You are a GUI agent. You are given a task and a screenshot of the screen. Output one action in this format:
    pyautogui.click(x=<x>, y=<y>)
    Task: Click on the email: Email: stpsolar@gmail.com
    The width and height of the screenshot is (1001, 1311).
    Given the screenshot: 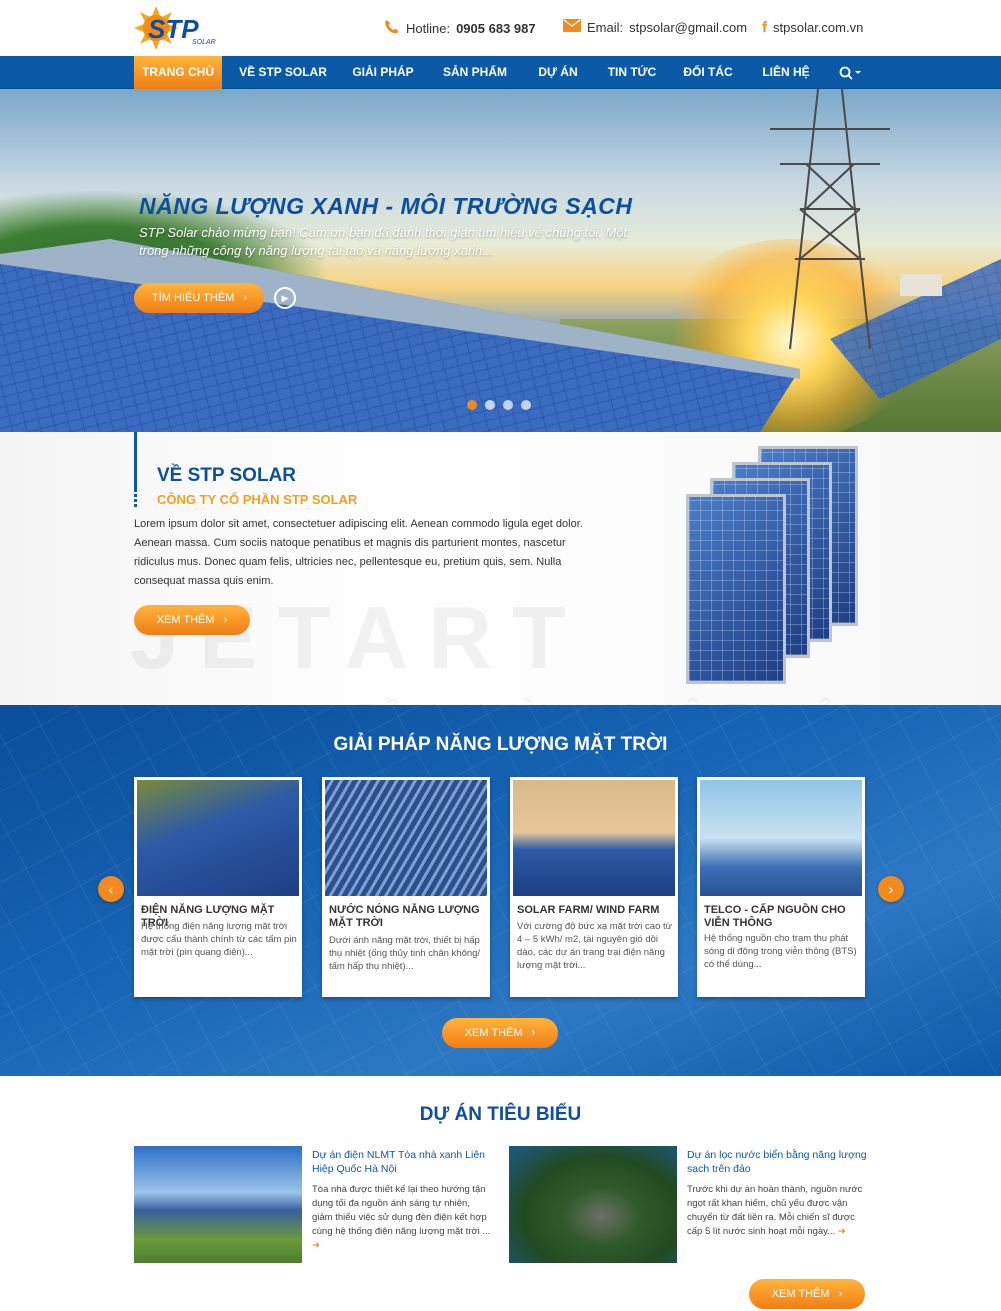 What is the action you would take?
    pyautogui.click(x=655, y=27)
    